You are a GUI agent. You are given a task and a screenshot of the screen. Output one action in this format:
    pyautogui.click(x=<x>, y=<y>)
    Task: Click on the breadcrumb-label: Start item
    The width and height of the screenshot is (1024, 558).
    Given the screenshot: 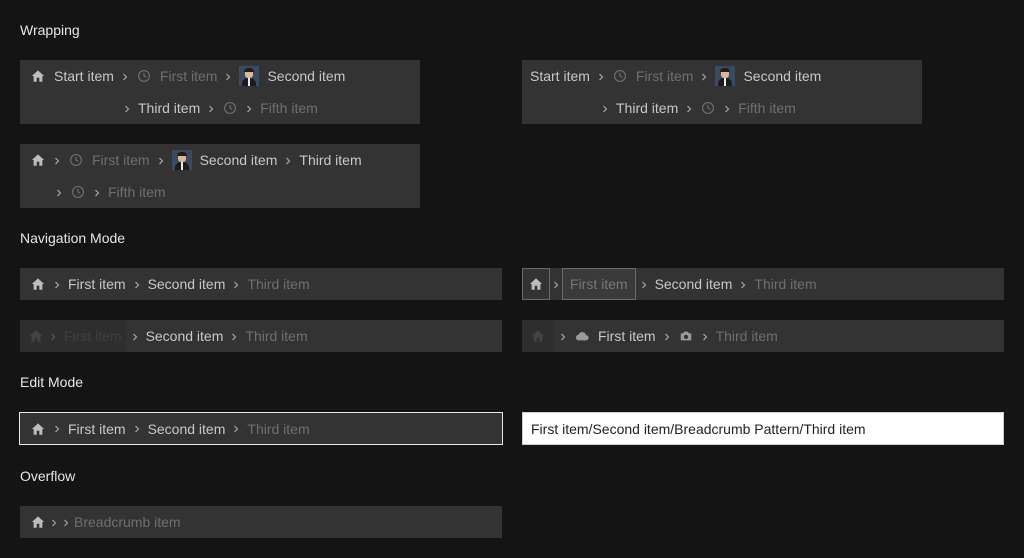 What is the action you would take?
    pyautogui.click(x=84, y=76)
    